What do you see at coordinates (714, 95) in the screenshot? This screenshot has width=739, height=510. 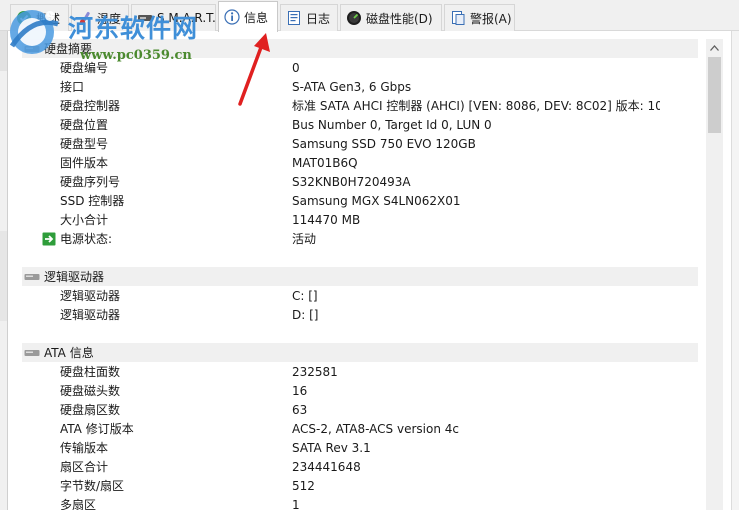 I see `scrollbar-thumb` at bounding box center [714, 95].